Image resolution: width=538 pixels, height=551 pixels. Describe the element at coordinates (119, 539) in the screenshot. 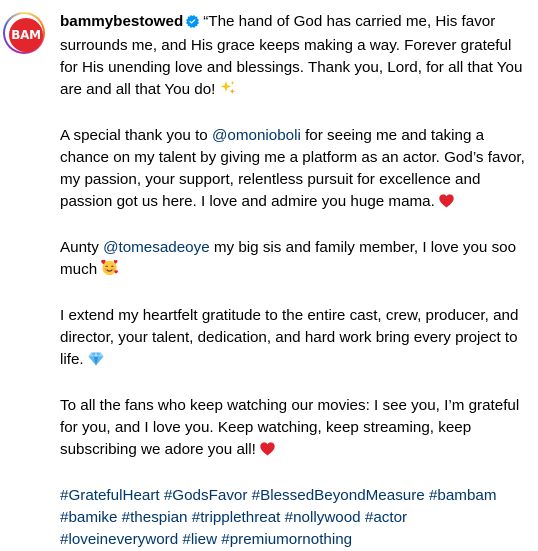

I see `hashtag-link: #loveineveryword` at that location.